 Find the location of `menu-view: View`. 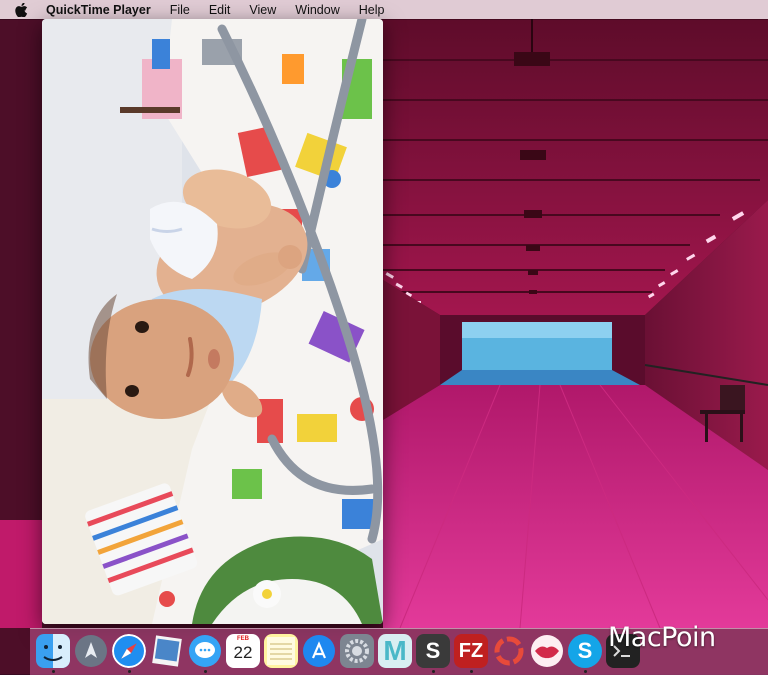

menu-view: View is located at coordinates (262, 10).